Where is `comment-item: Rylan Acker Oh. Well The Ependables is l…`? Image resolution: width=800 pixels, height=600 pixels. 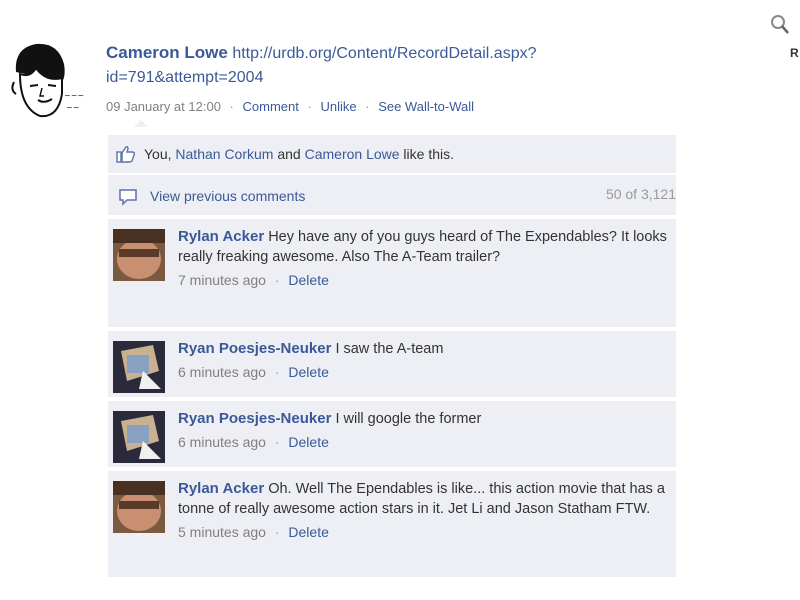
comment-item: Rylan Acker Oh. Well The Ependables is l… is located at coordinates (392, 524).